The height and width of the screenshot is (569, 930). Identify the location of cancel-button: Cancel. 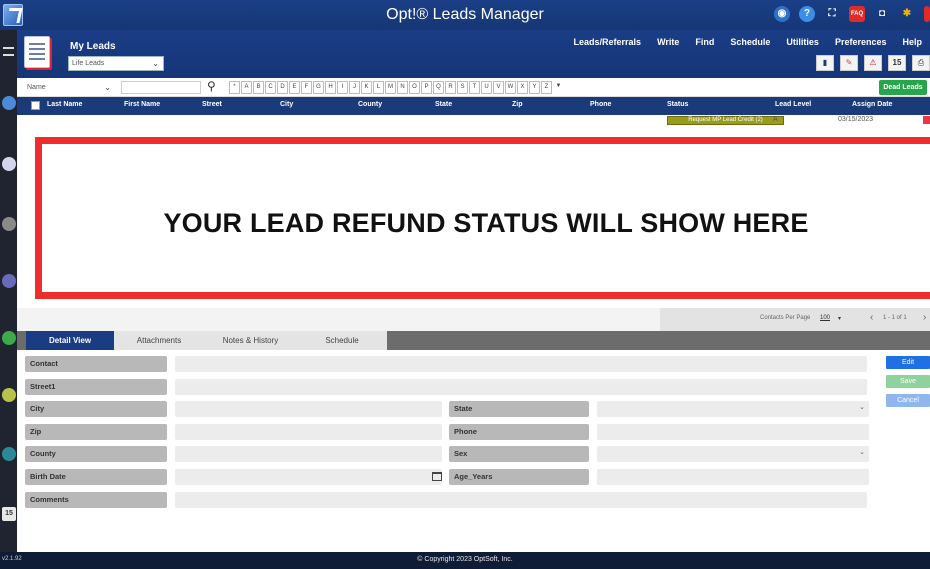
(908, 400).